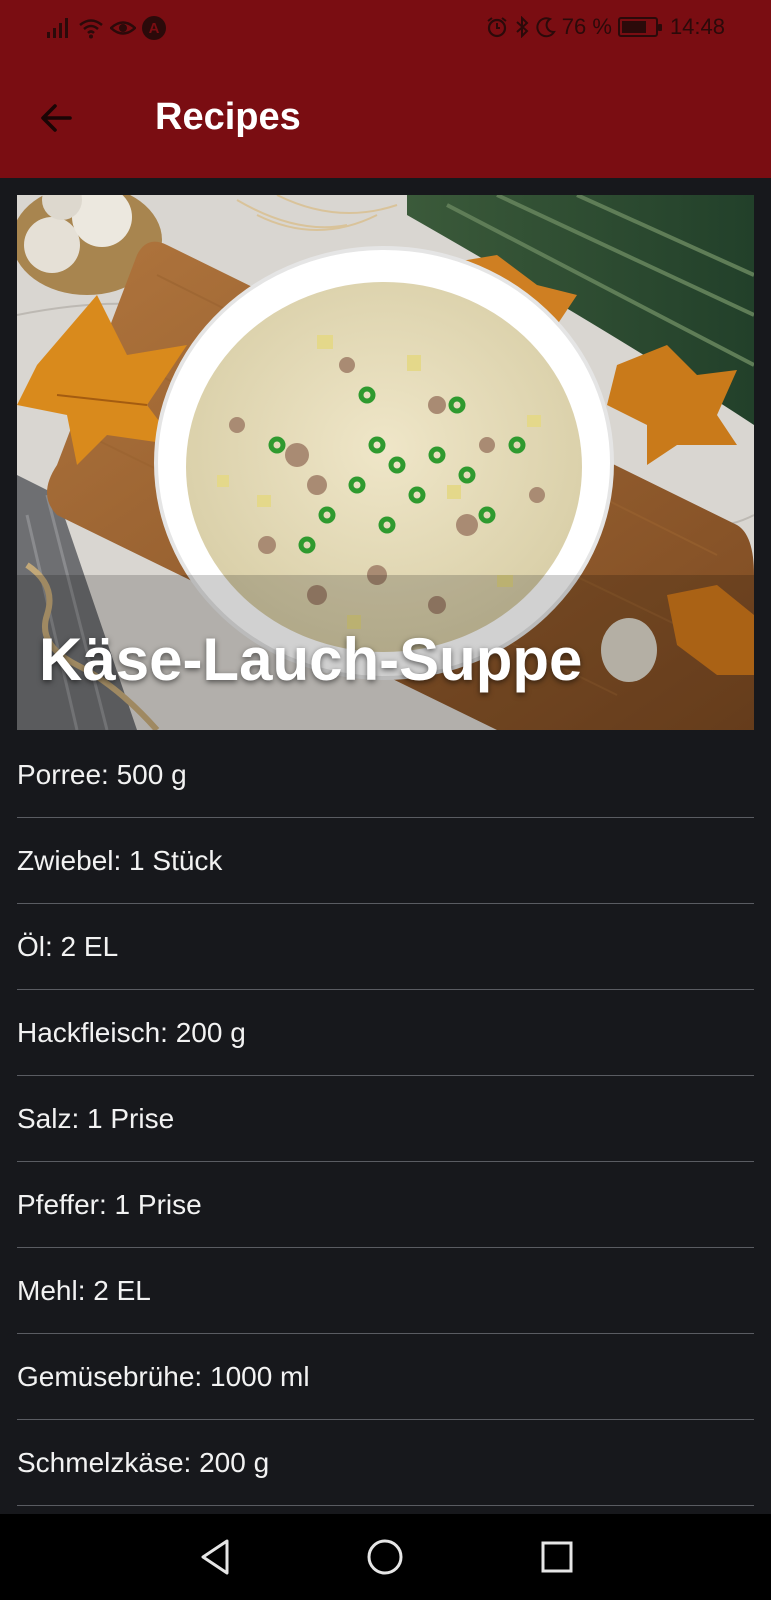  What do you see at coordinates (385, 775) in the screenshot?
I see `ingredient-item: Porree: 500 g` at bounding box center [385, 775].